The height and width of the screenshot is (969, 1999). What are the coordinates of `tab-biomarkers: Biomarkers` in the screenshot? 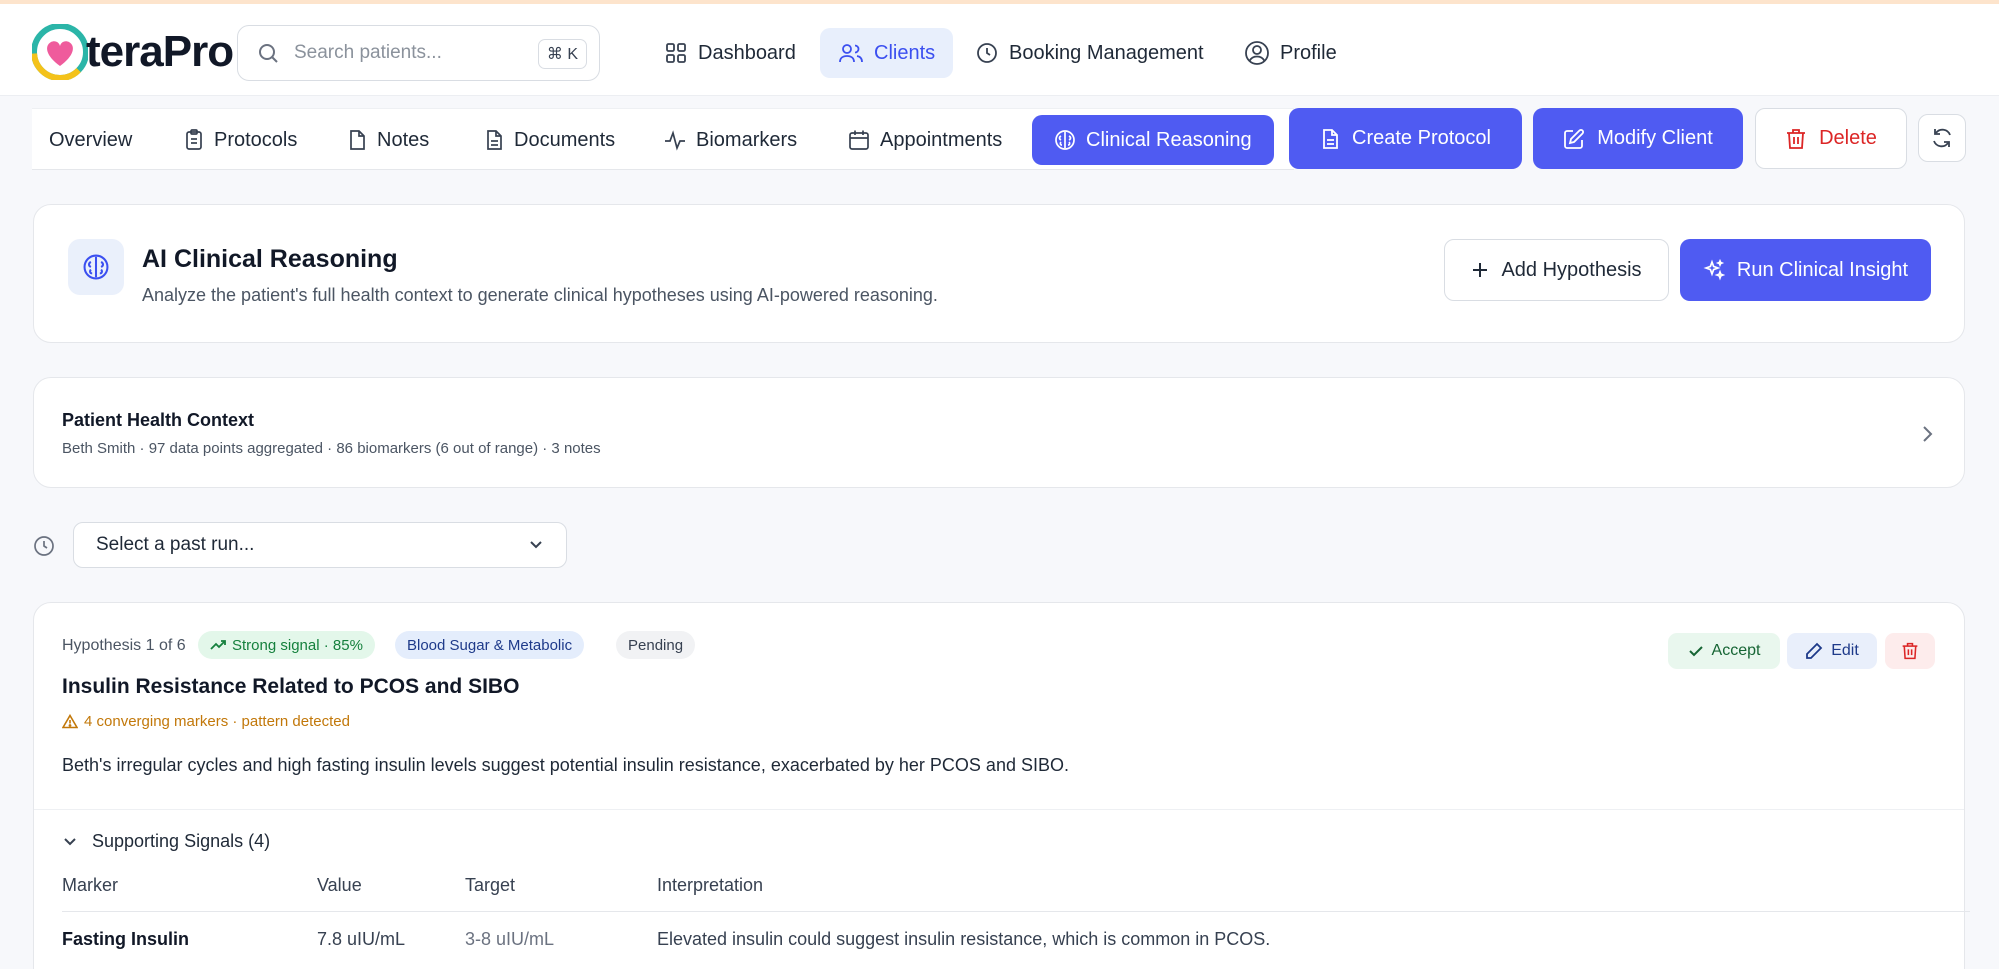 It's located at (730, 140).